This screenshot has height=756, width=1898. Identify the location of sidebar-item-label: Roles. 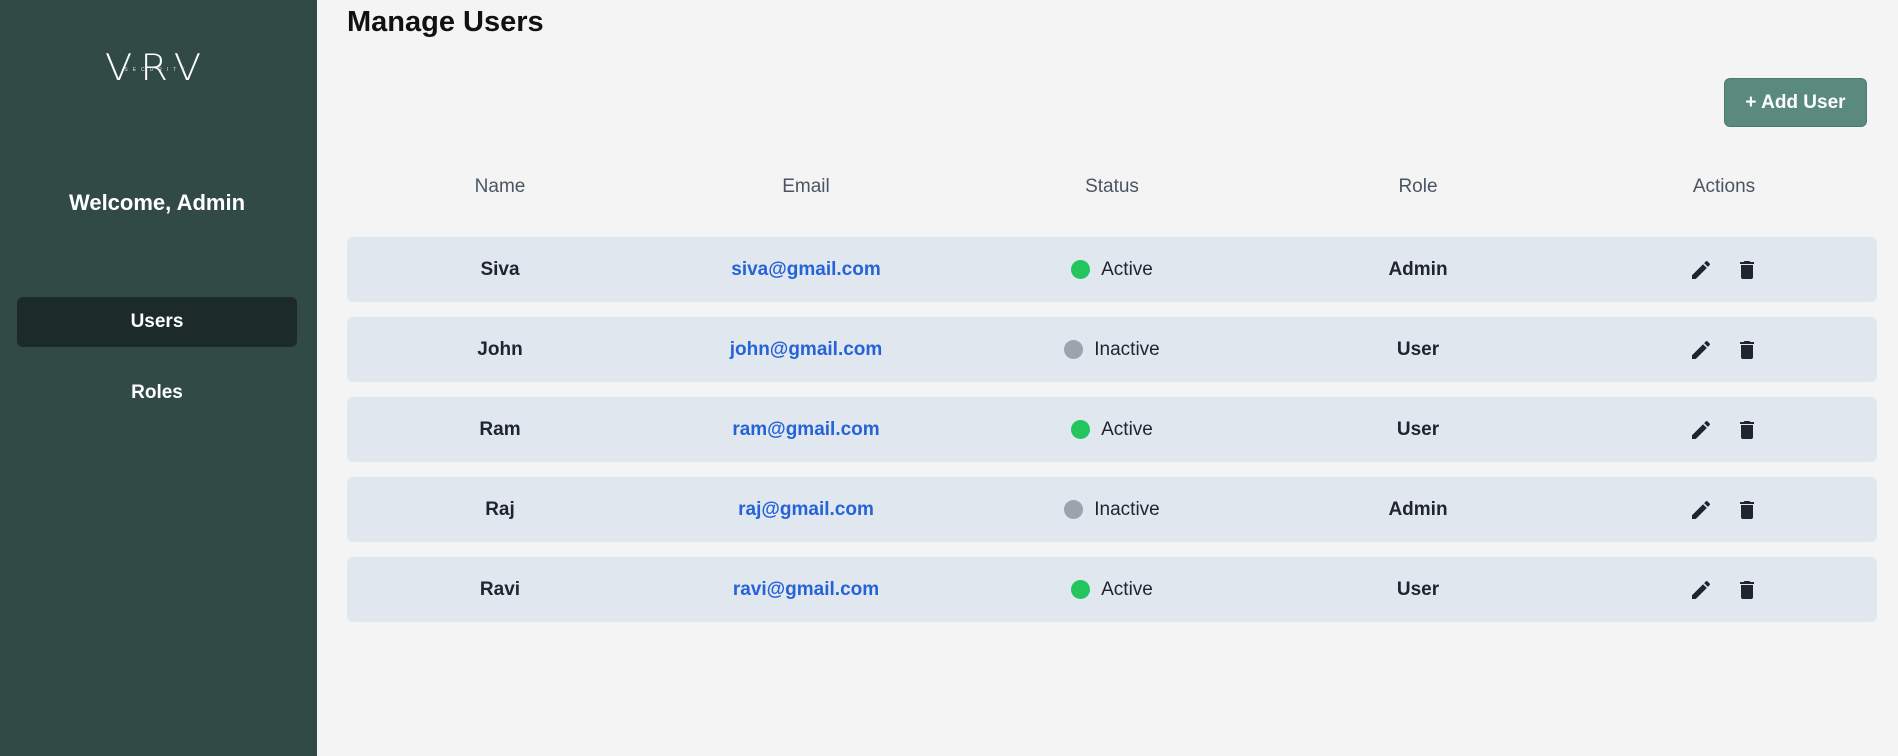
(157, 392).